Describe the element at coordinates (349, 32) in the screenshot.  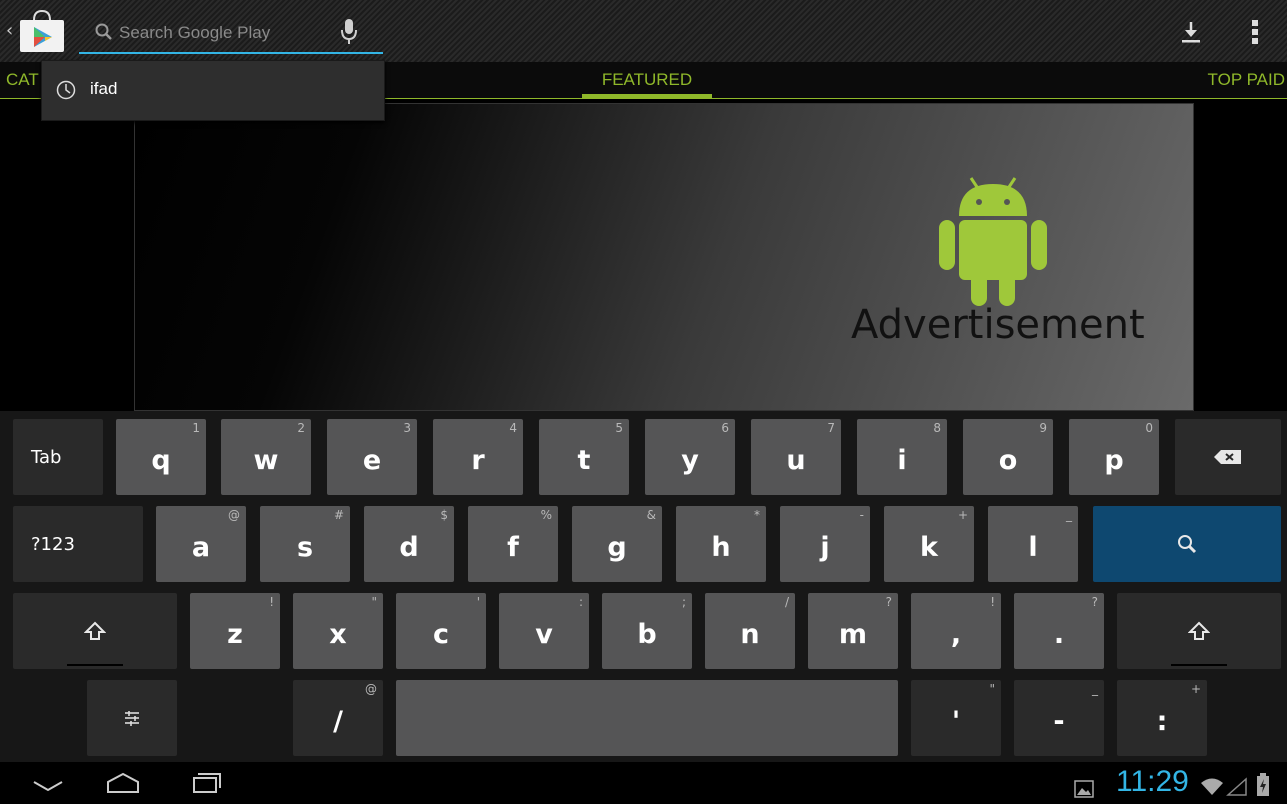
I see `microphone-icon` at that location.